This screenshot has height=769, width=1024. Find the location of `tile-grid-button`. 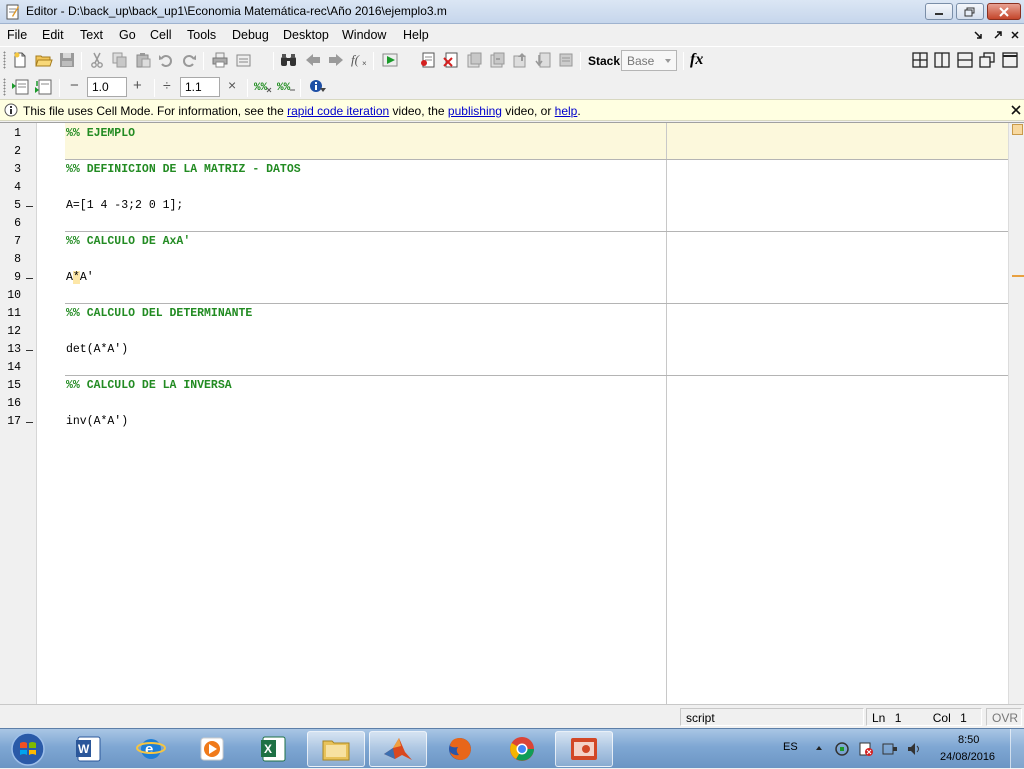

tile-grid-button is located at coordinates (920, 60).